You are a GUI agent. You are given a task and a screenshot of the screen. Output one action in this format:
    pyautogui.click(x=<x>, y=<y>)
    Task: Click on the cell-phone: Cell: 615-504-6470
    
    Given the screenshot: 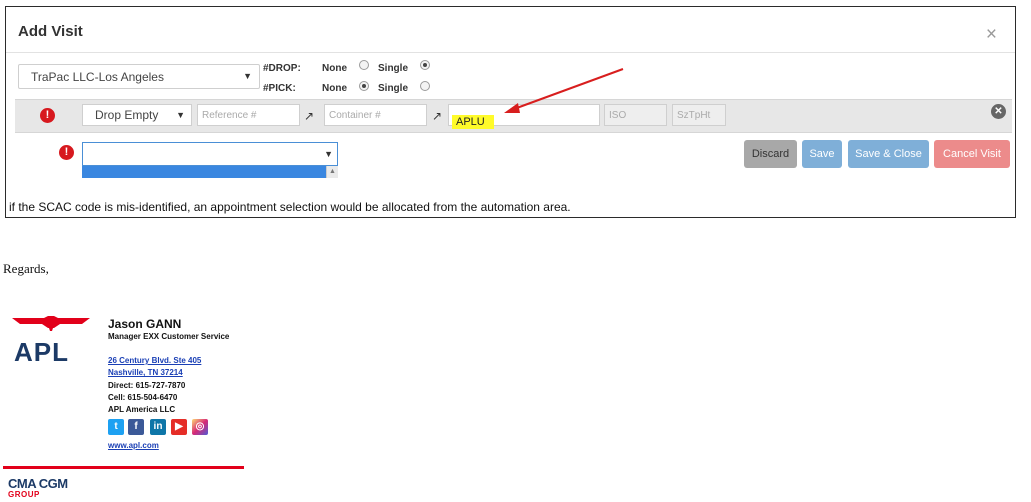 What is the action you would take?
    pyautogui.click(x=143, y=397)
    